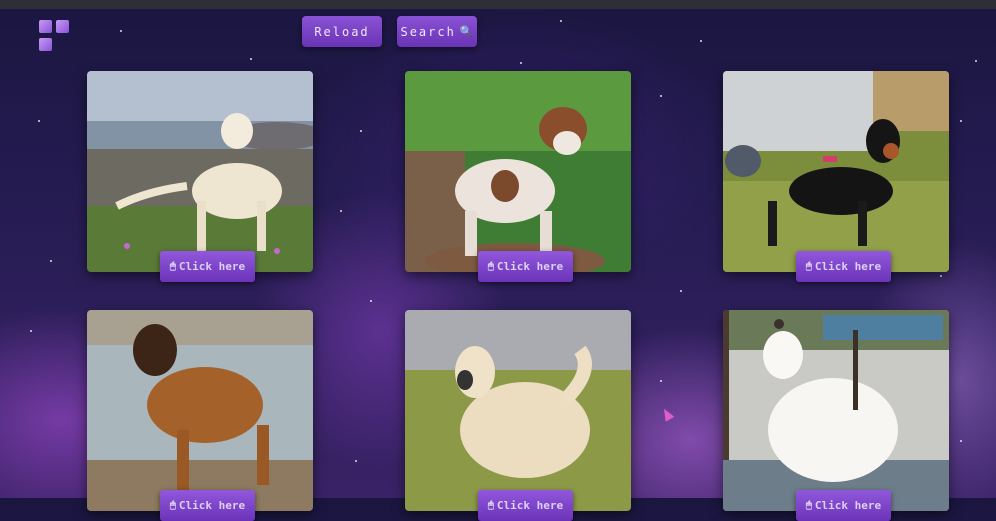 Image resolution: width=996 pixels, height=521 pixels. I want to click on reload-button: Reload, so click(342, 31).